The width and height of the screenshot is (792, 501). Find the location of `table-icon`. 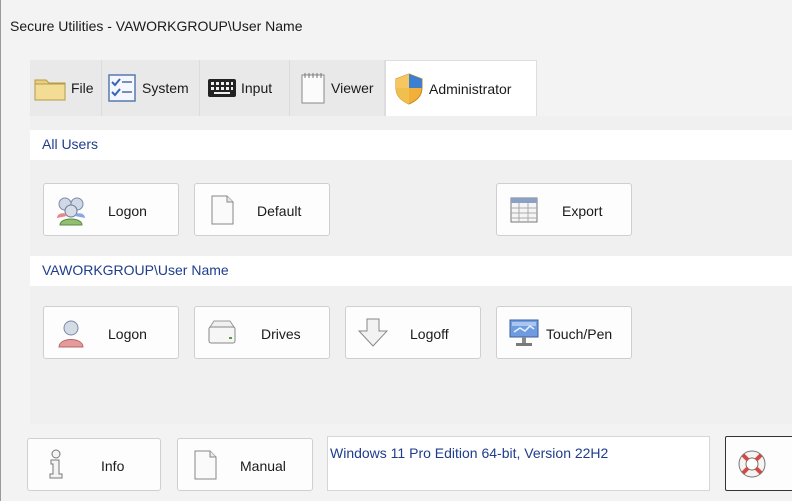

table-icon is located at coordinates (524, 210).